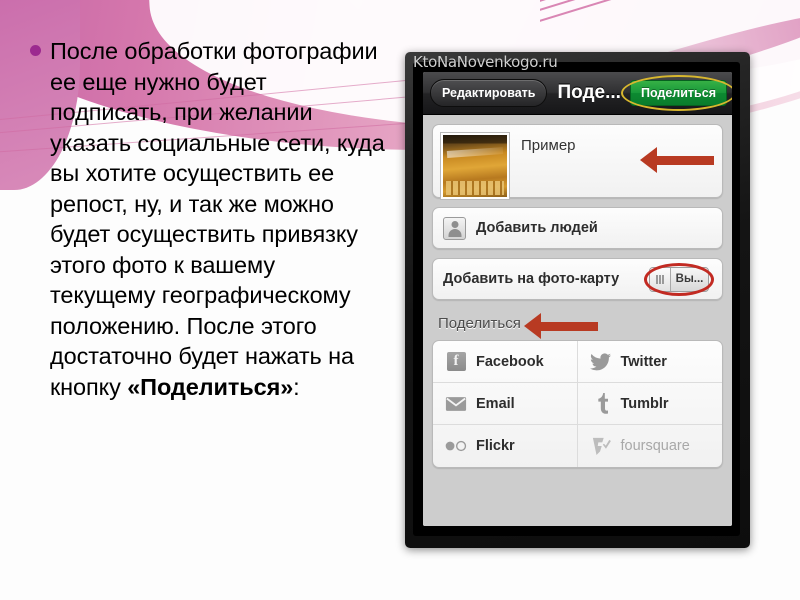  Describe the element at coordinates (601, 362) in the screenshot. I see `twitter-icon` at that location.